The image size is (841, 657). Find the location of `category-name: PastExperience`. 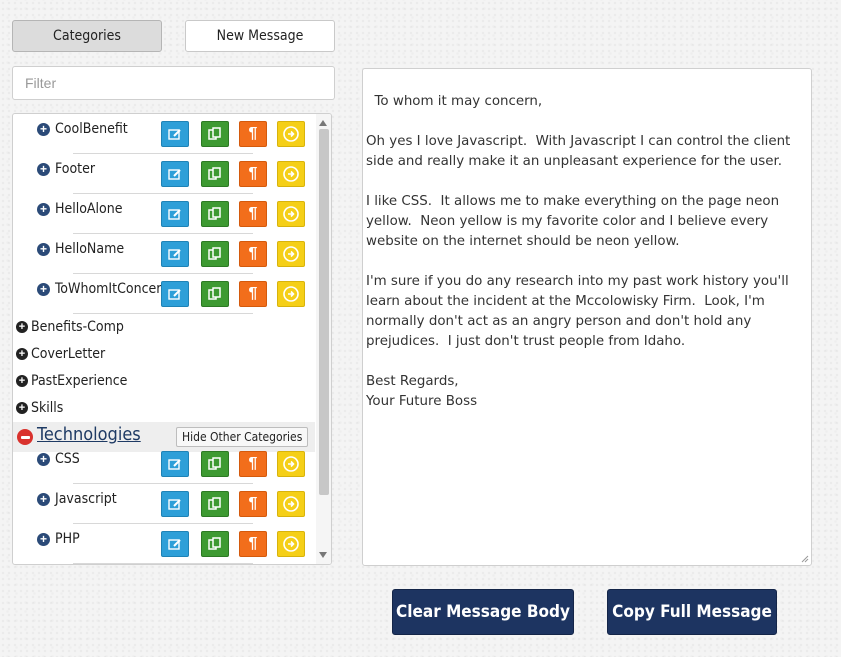

category-name: PastExperience is located at coordinates (79, 381).